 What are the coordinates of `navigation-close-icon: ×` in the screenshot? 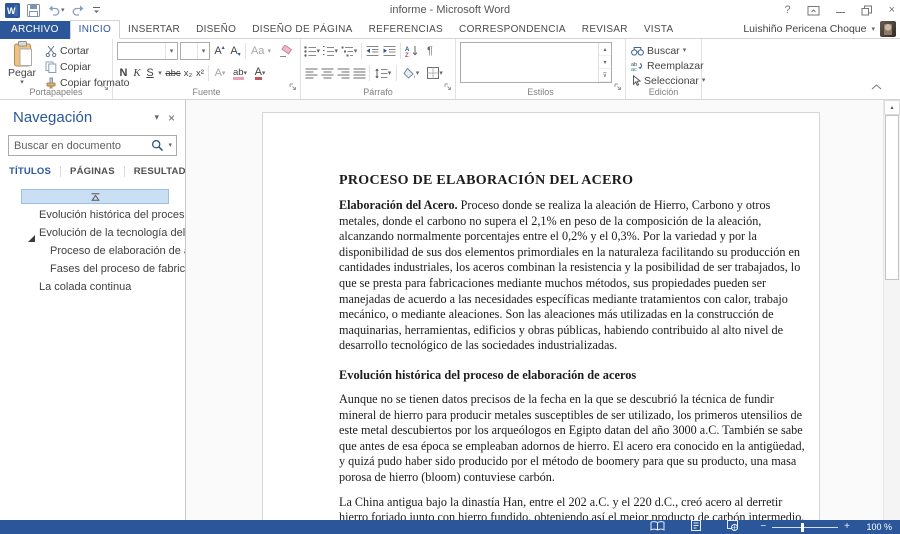 It's located at (171, 118).